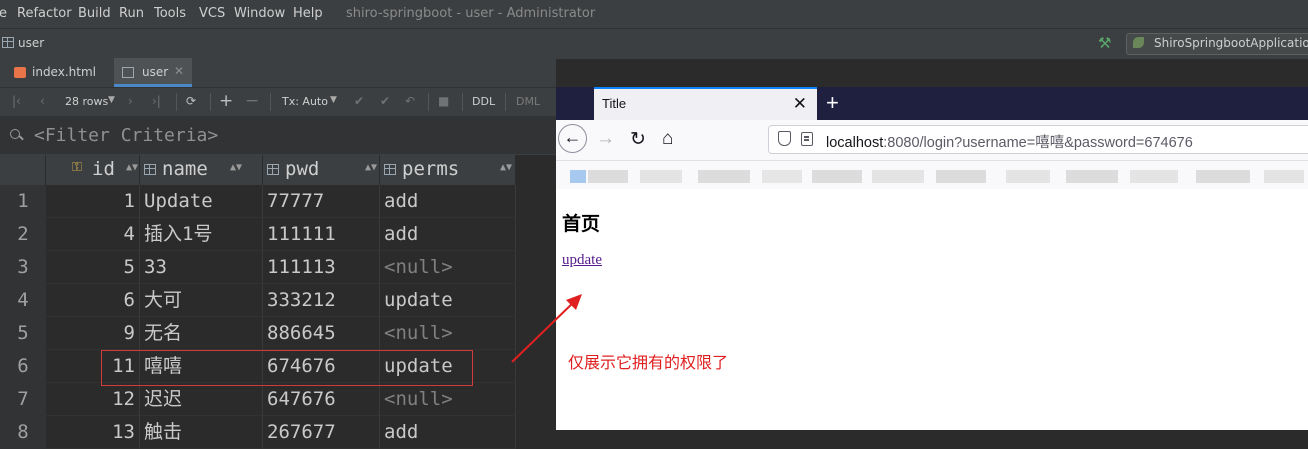 The width and height of the screenshot is (1308, 449). What do you see at coordinates (278, 135) in the screenshot?
I see `filter-criteria-field: <Filter Criteria>` at bounding box center [278, 135].